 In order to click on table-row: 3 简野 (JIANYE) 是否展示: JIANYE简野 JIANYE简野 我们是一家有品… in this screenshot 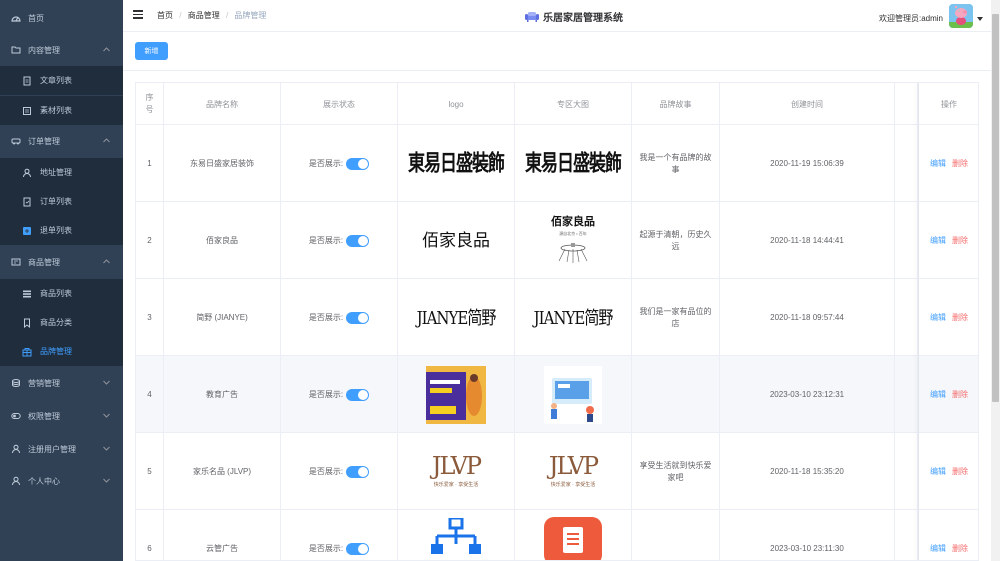, I will do `click(557, 317)`.